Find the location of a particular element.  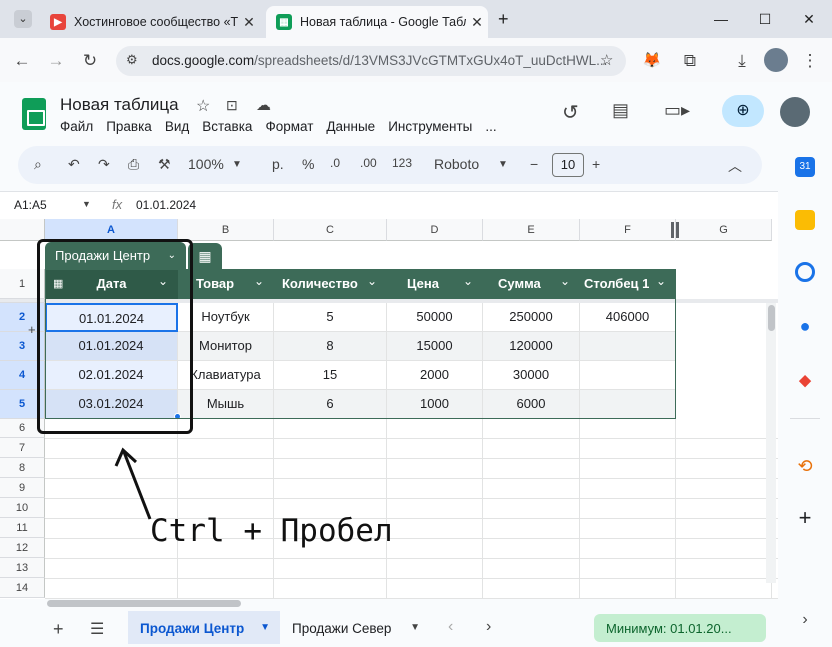

zoom-chevron-down-icon: ▼ is located at coordinates (237, 164).